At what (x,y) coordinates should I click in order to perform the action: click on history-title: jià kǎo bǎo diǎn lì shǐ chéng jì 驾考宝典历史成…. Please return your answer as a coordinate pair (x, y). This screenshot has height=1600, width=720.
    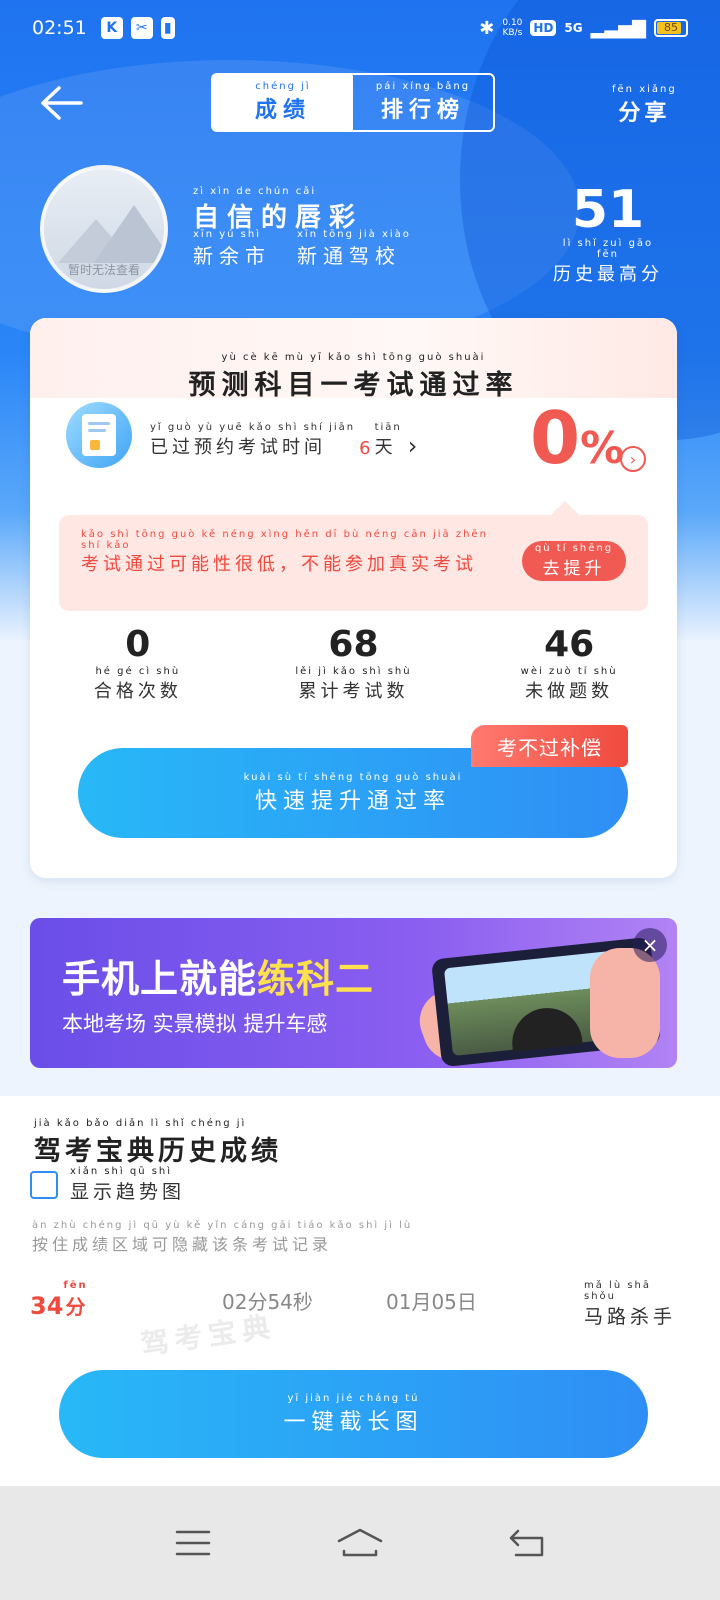
    Looking at the image, I should click on (158, 1143).